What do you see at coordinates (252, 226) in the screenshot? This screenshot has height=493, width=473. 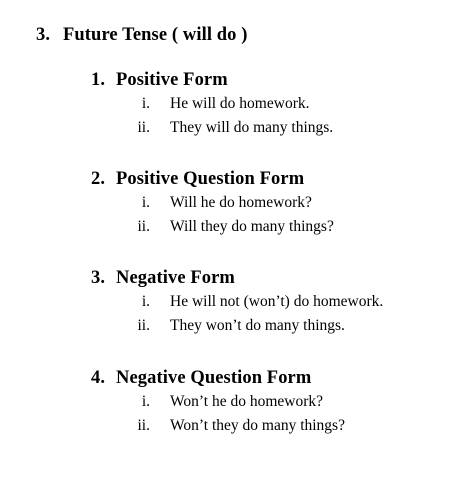 I see `list-item-text: Will they do many things?` at bounding box center [252, 226].